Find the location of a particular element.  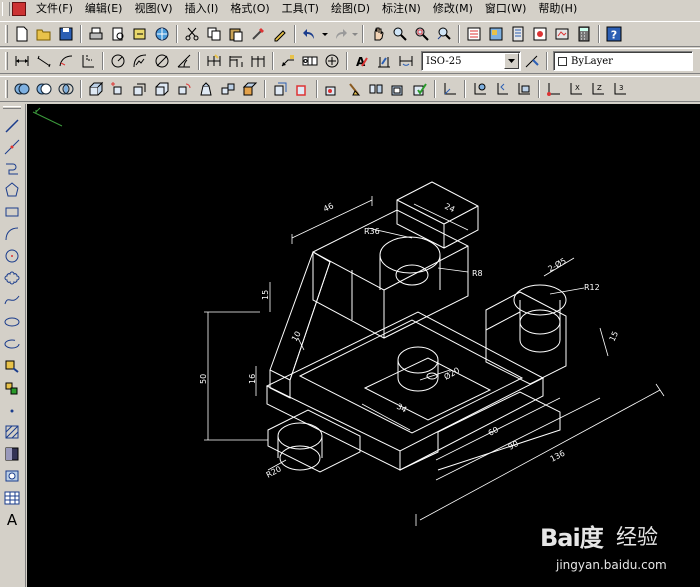

move-faces-icon is located at coordinates (118, 89).